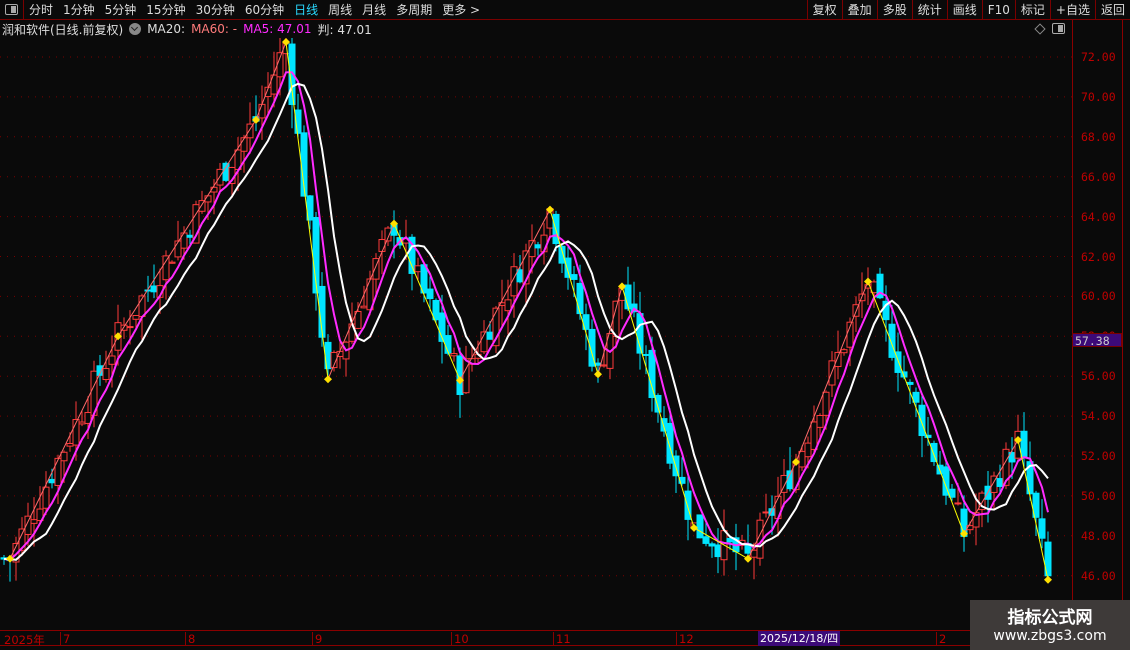 The height and width of the screenshot is (650, 1130). I want to click on stock-title: 润和软件(日线.前复权), so click(63, 29).